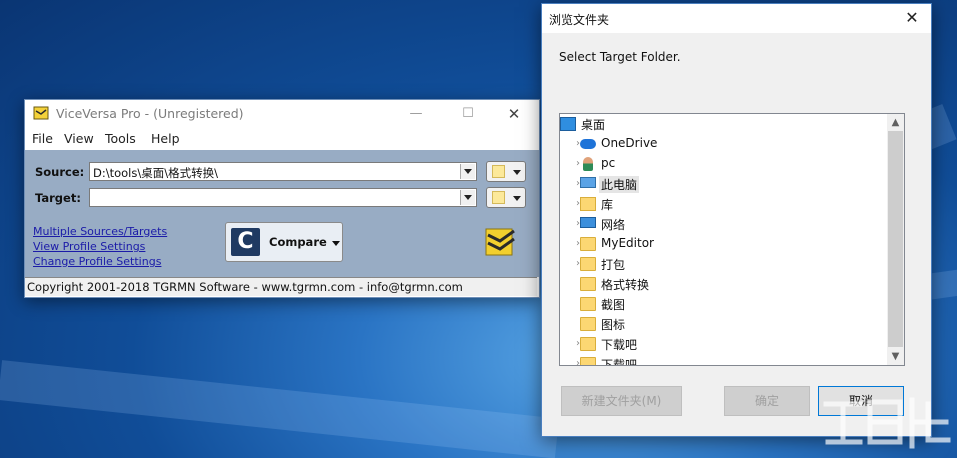 This screenshot has height=458, width=957. I want to click on source-combo: D:\tools\桌面\格式转换\, so click(283, 171).